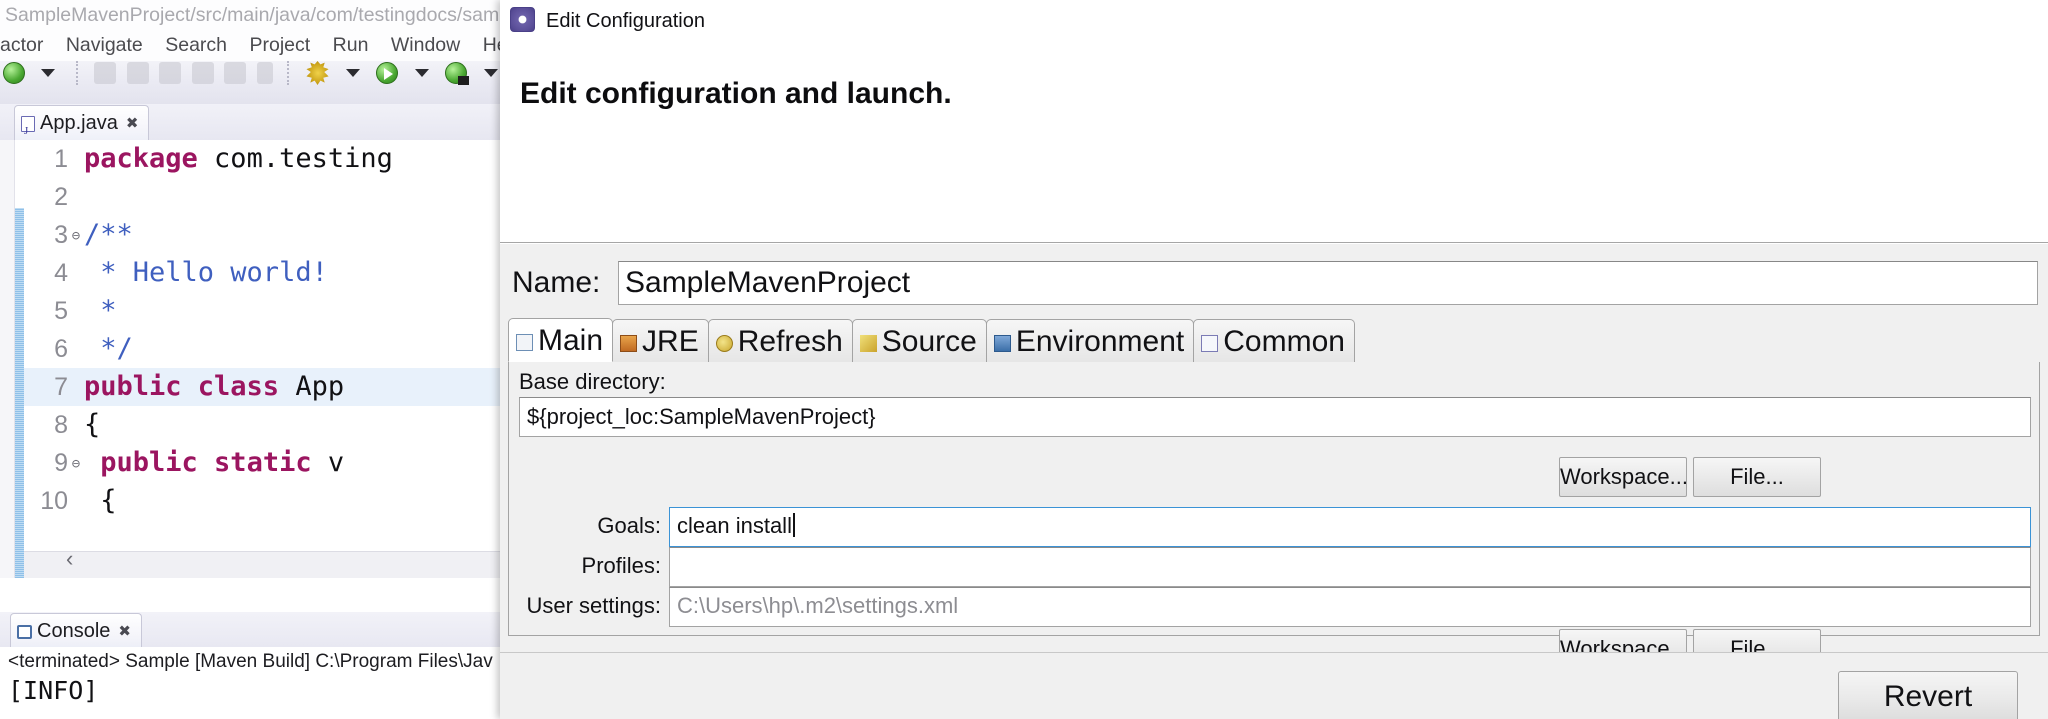  I want to click on editor-tab-appjava: App.java ✖, so click(82, 127).